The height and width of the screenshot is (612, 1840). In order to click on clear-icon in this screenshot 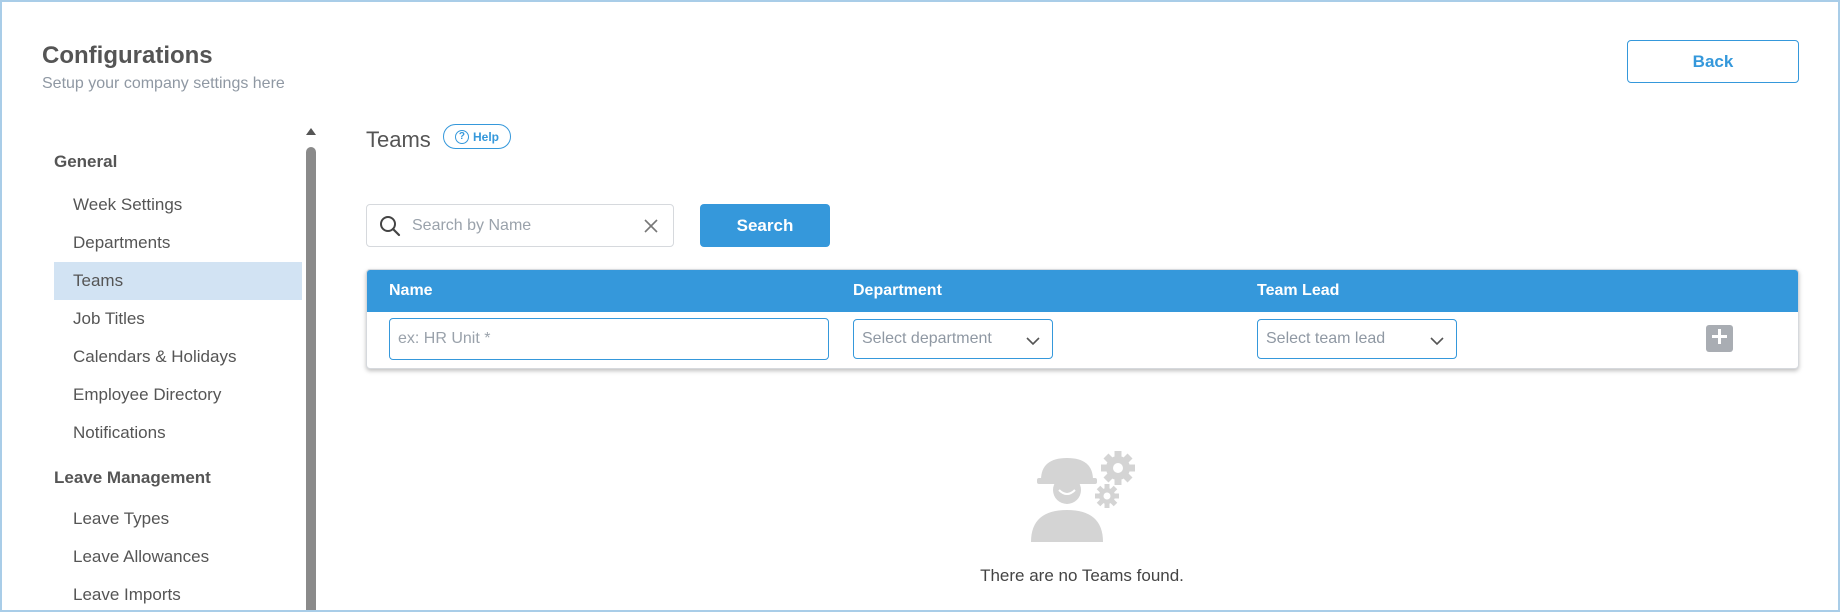, I will do `click(651, 228)`.